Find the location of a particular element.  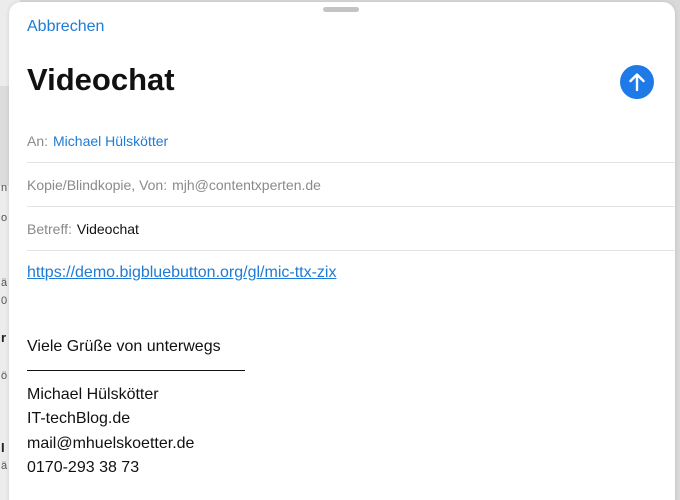

signature-line: 0170-293 38 73 is located at coordinates (83, 467).